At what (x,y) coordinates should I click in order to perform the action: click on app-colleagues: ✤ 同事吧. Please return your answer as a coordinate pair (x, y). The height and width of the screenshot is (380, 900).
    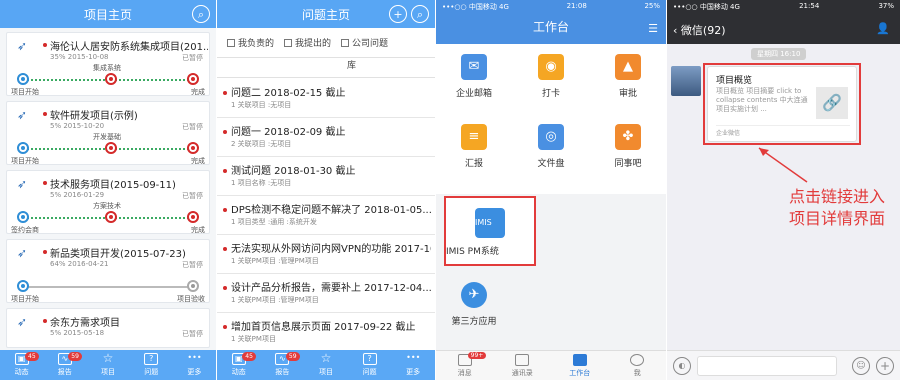
    Looking at the image, I should click on (628, 144).